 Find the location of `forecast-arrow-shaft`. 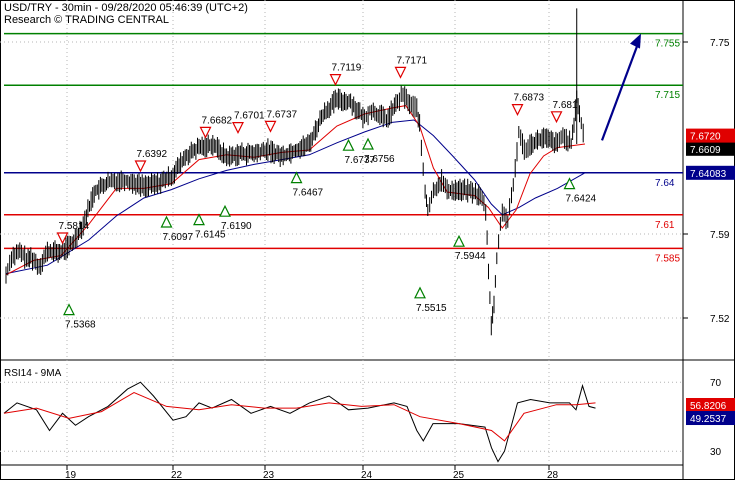

forecast-arrow-shaft is located at coordinates (620, 92).